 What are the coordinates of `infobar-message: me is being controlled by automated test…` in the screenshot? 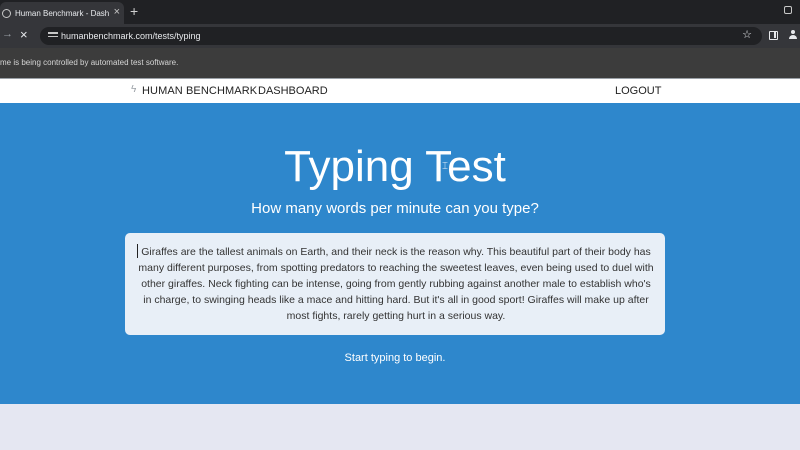 It's located at (89, 62).